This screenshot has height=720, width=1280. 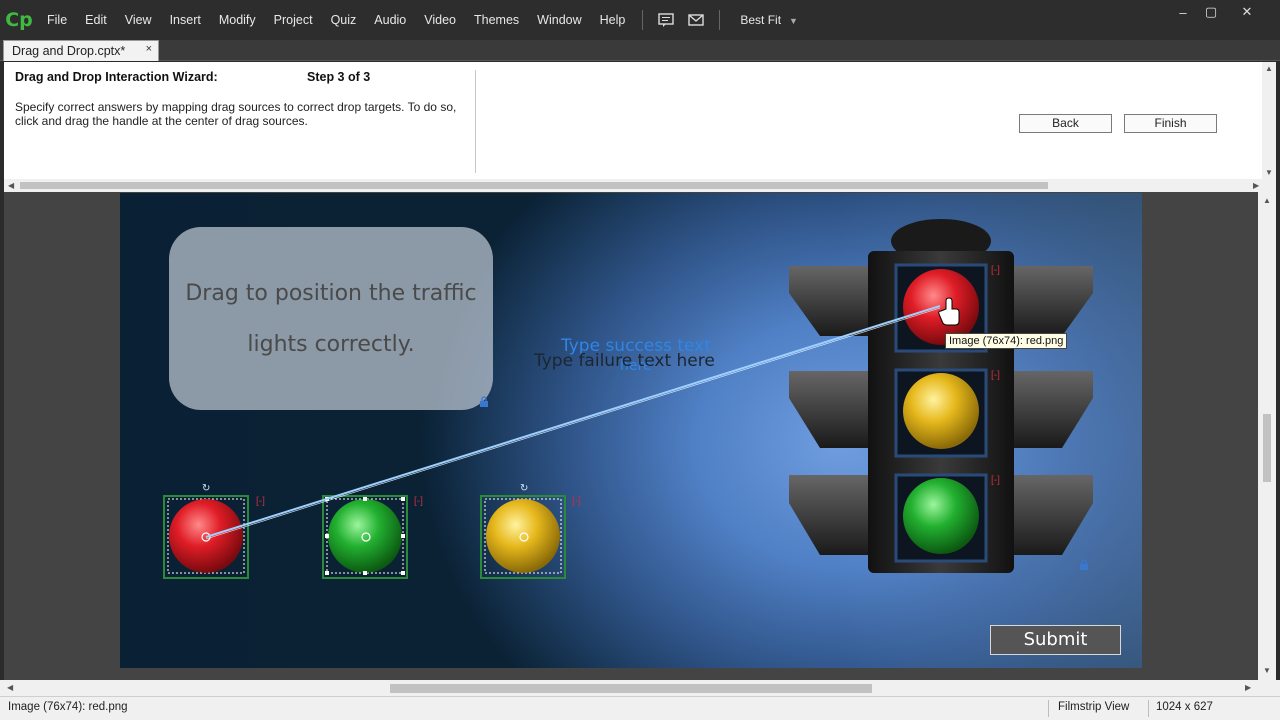 I want to click on wizard-horizontal-scrollbar: ◀ ▶, so click(x=633, y=185).